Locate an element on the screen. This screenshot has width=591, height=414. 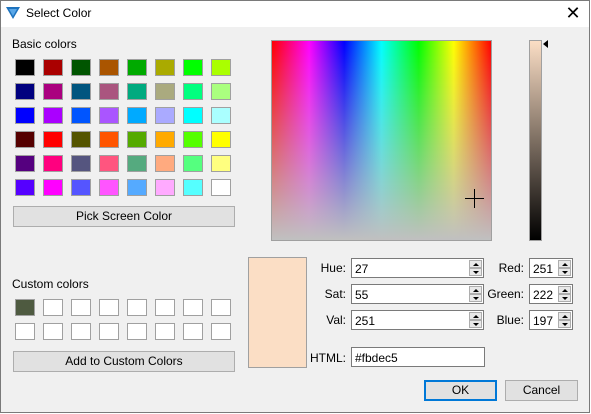
basic-colors-label: Basic colors is located at coordinates (44, 44).